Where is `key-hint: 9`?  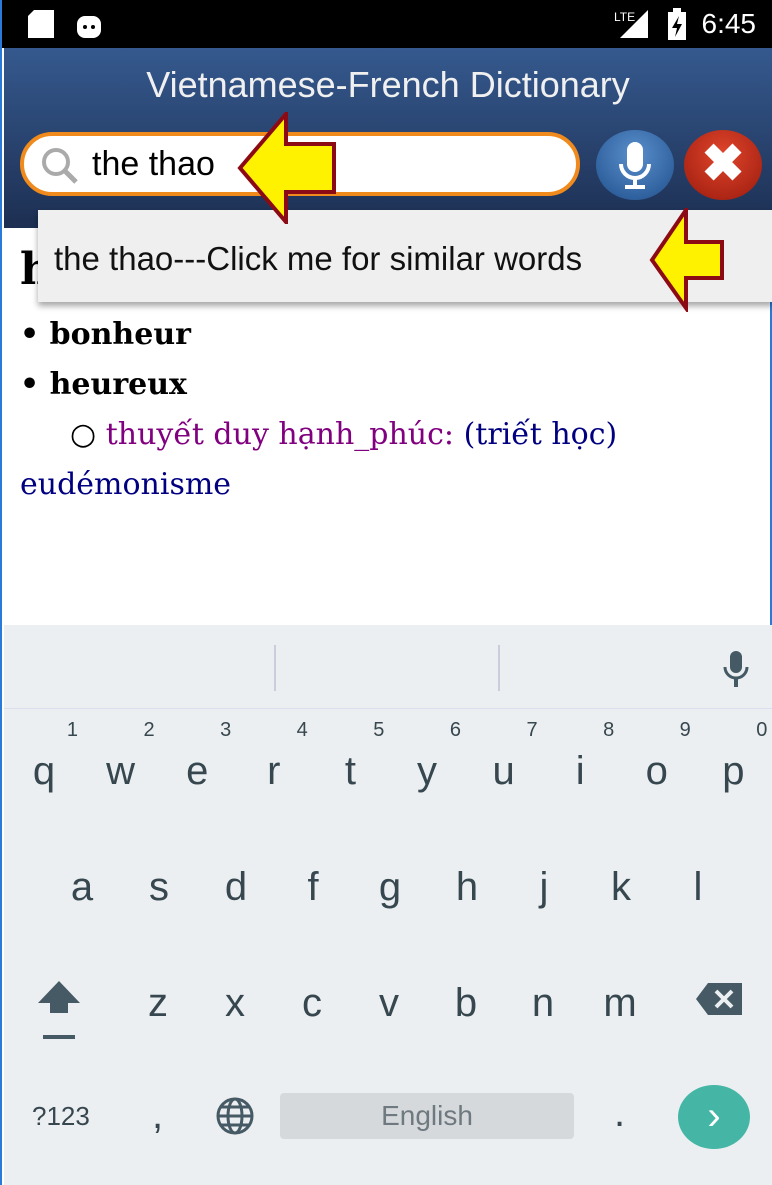 key-hint: 9 is located at coordinates (685, 730).